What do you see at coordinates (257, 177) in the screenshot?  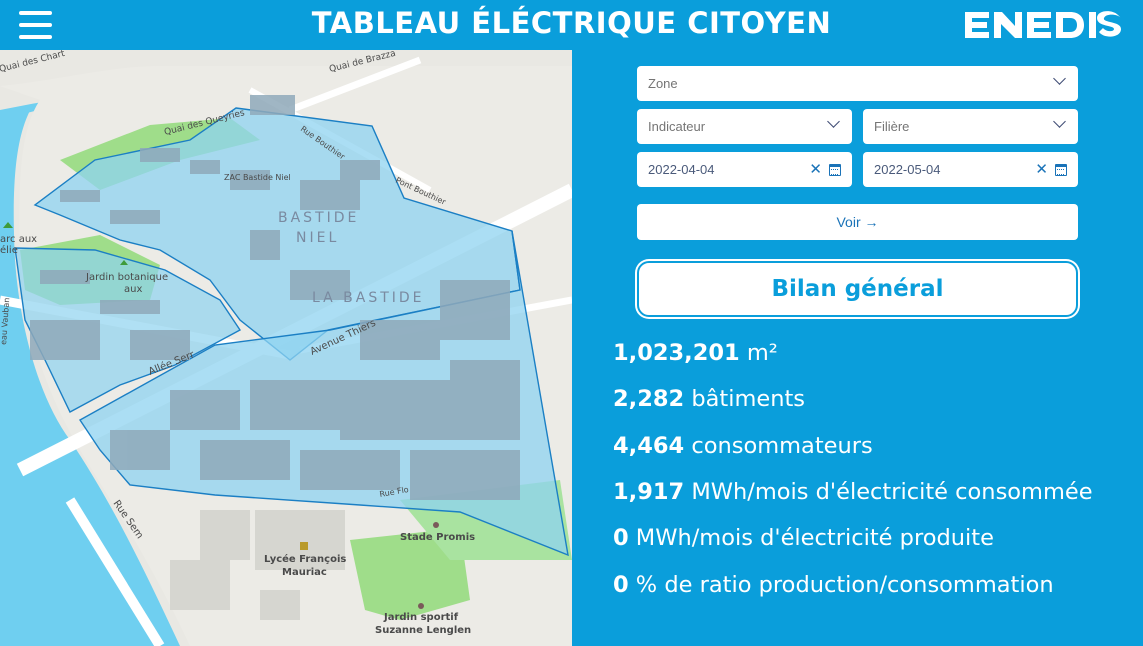 I see `map-label: ZAC Bastide Niel` at bounding box center [257, 177].